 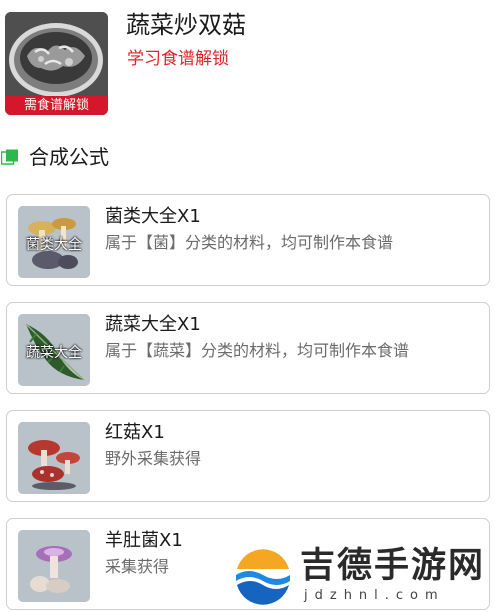 What do you see at coordinates (144, 540) in the screenshot?
I see `ingredient-name: 羊肚菌X1` at bounding box center [144, 540].